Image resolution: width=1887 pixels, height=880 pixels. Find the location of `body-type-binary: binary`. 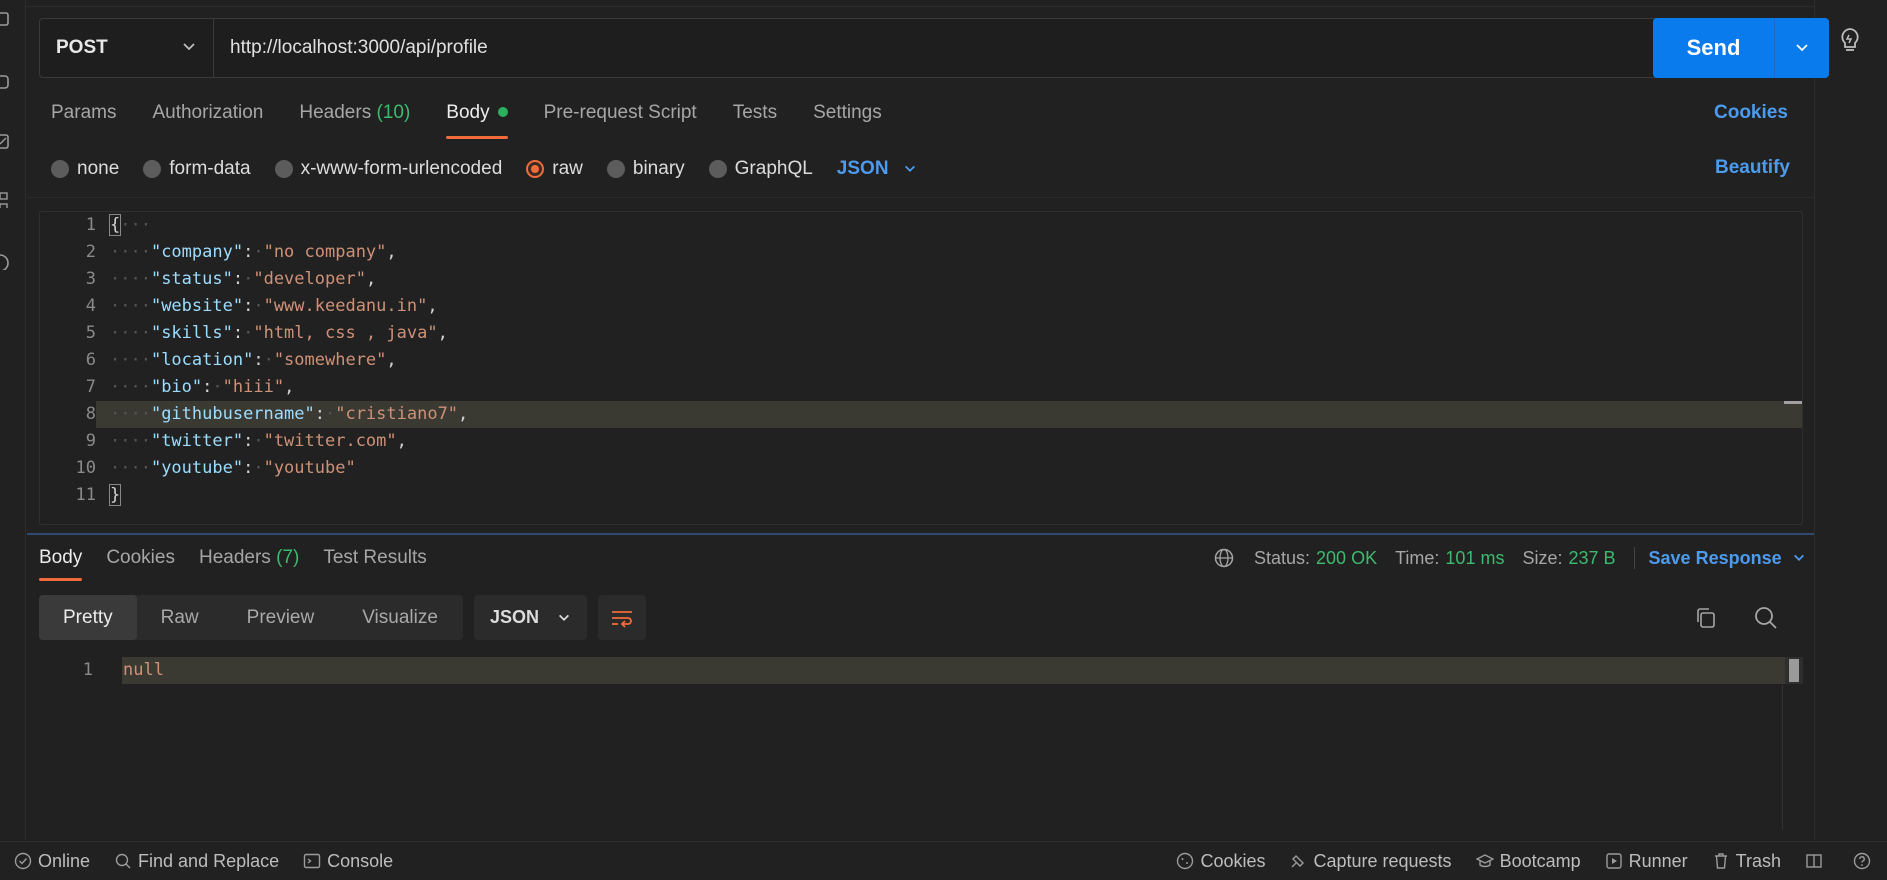

body-type-binary: binary is located at coordinates (645, 169).